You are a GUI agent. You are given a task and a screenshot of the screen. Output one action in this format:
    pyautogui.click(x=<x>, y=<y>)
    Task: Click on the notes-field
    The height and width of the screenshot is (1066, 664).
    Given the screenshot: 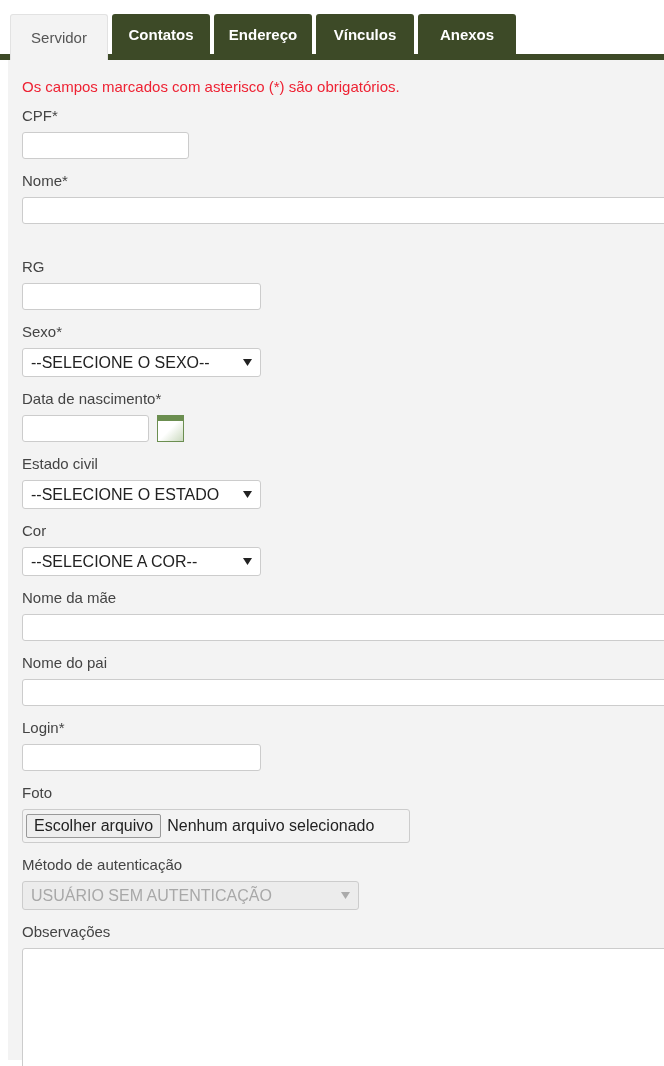 What is the action you would take?
    pyautogui.click(x=343, y=1007)
    